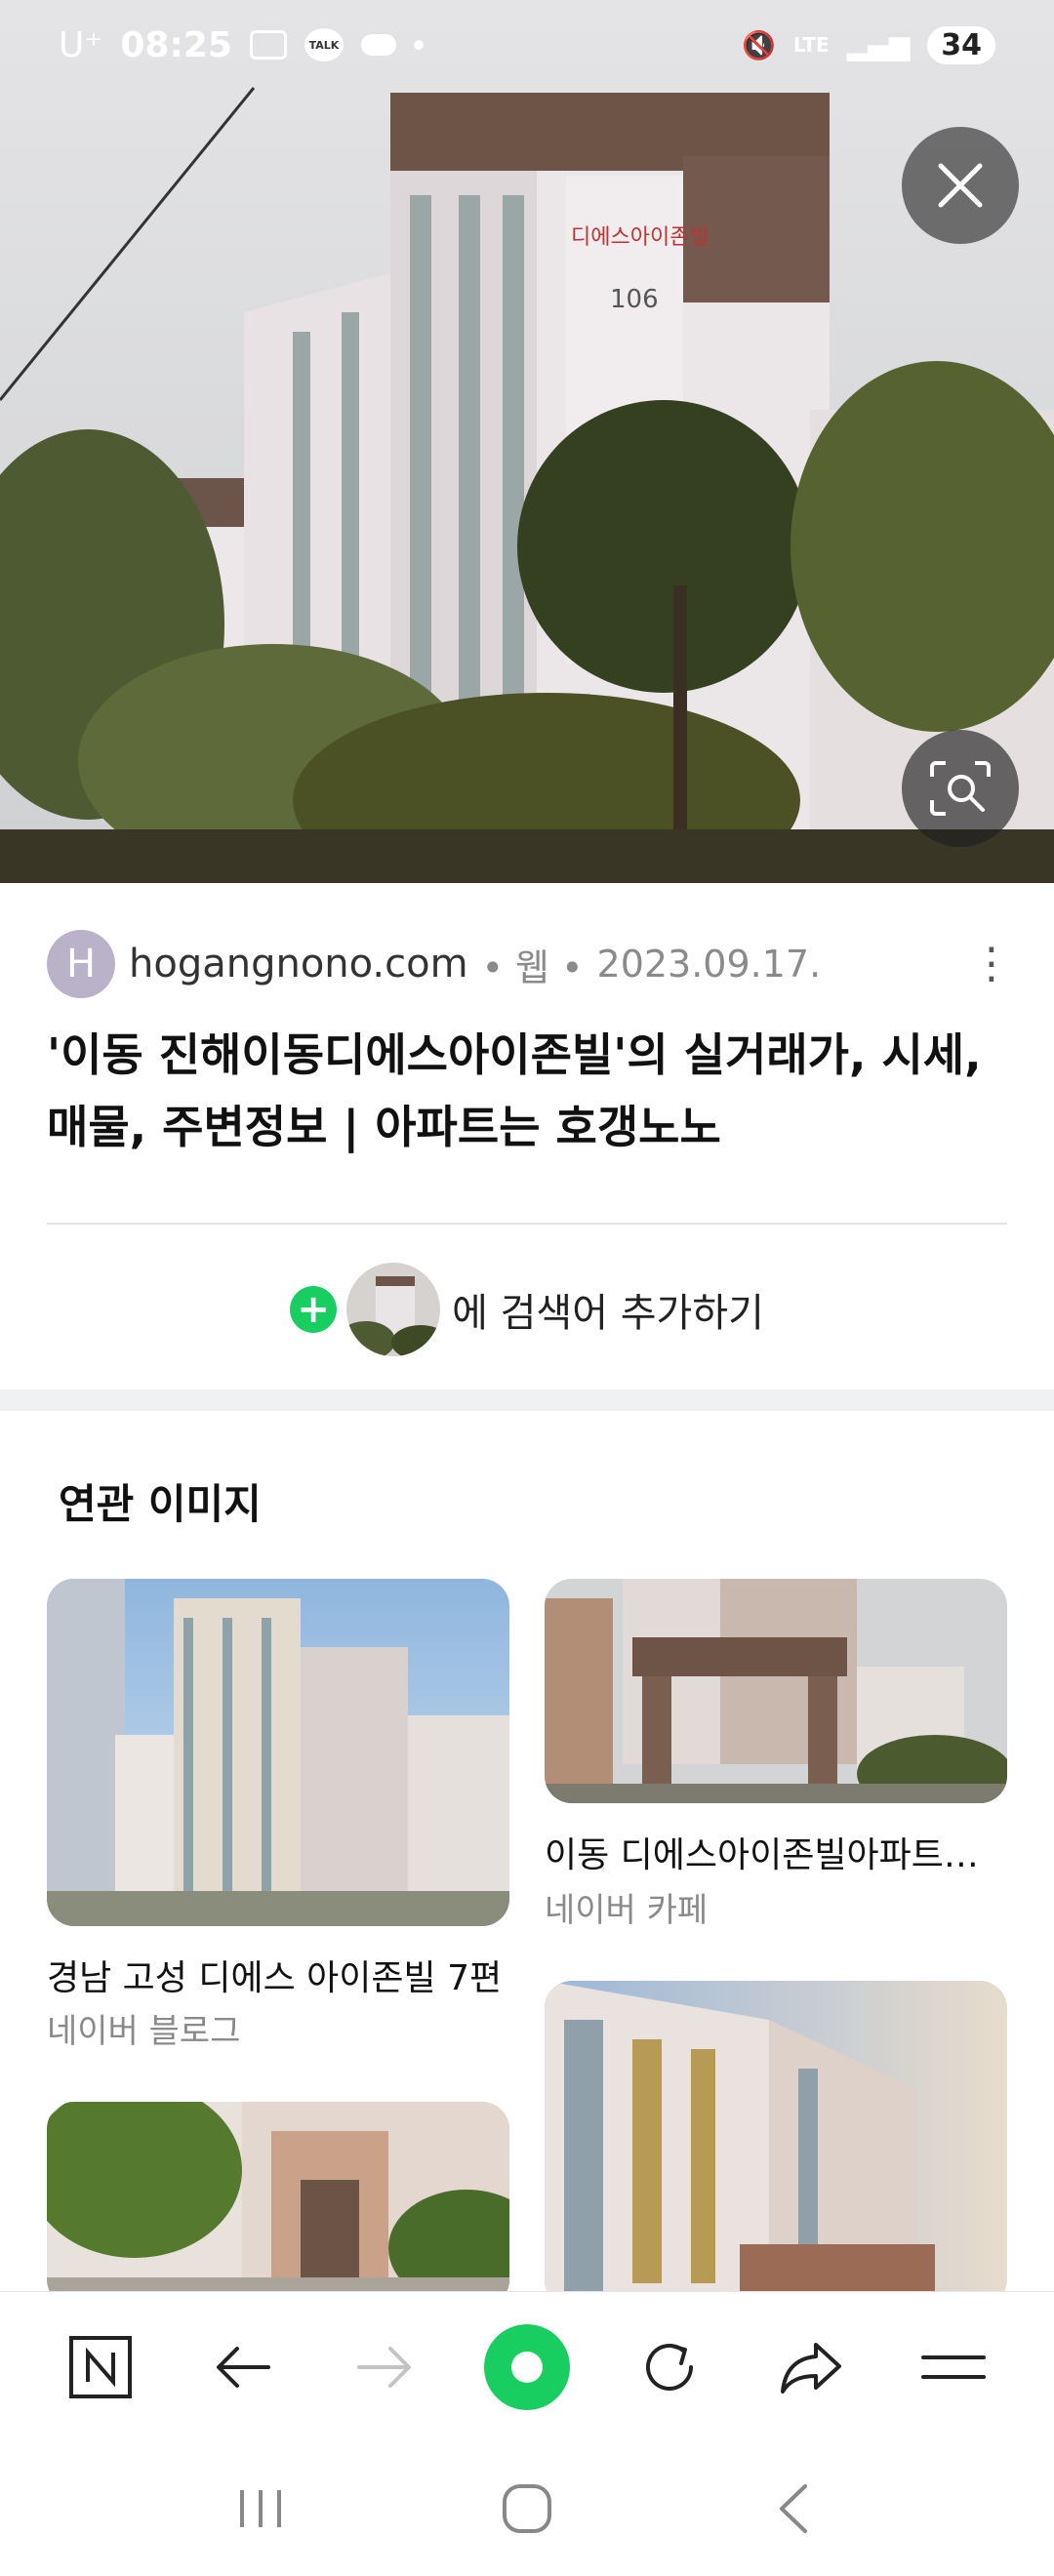 This screenshot has width=1054, height=2576. Describe the element at coordinates (324, 44) in the screenshot. I see `kakaotalk-icon: TALK` at that location.